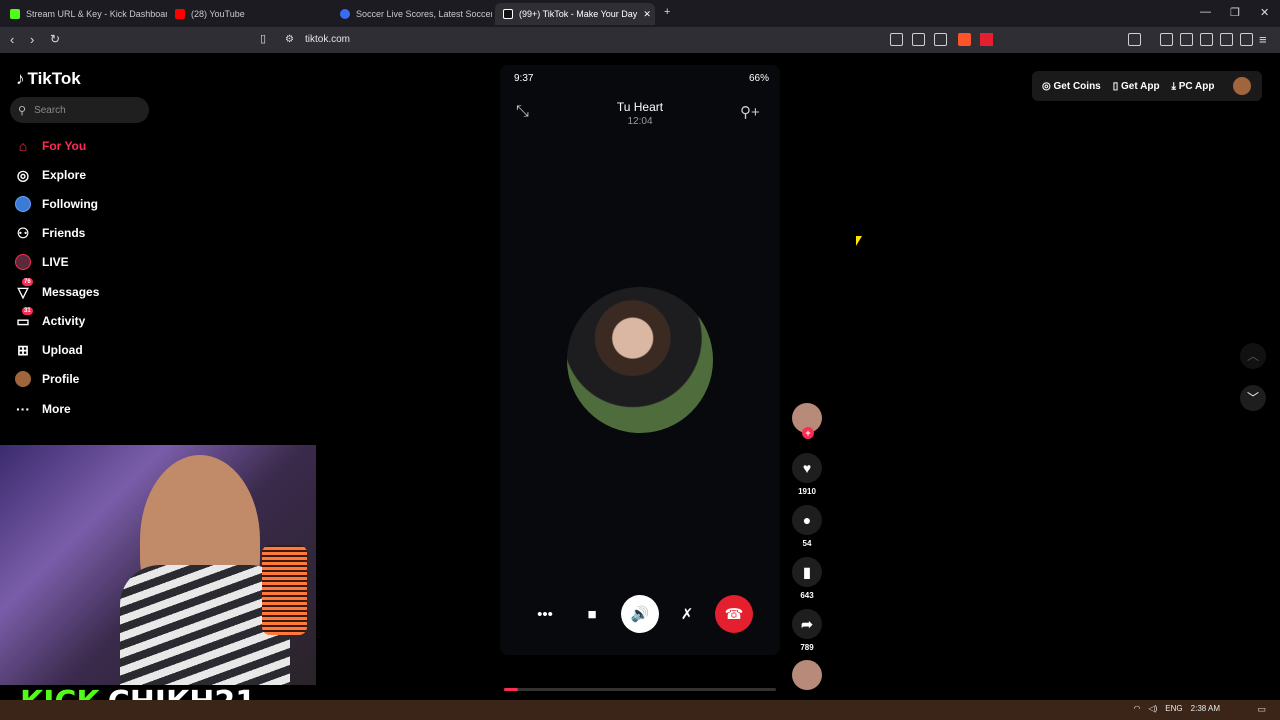 The height and width of the screenshot is (720, 1280). Describe the element at coordinates (23, 146) in the screenshot. I see `home-icon: ⌂` at that location.